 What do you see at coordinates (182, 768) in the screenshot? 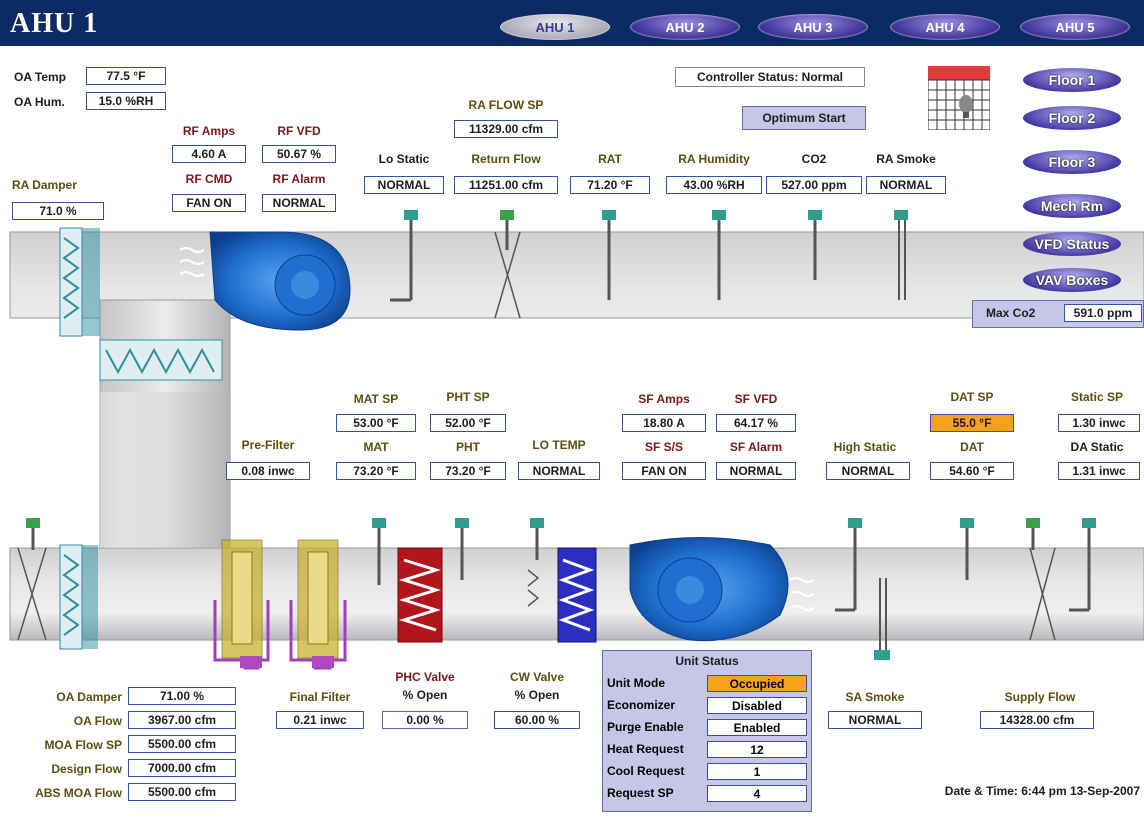
I see `design-flow-value: 7000.00 cfm` at bounding box center [182, 768].